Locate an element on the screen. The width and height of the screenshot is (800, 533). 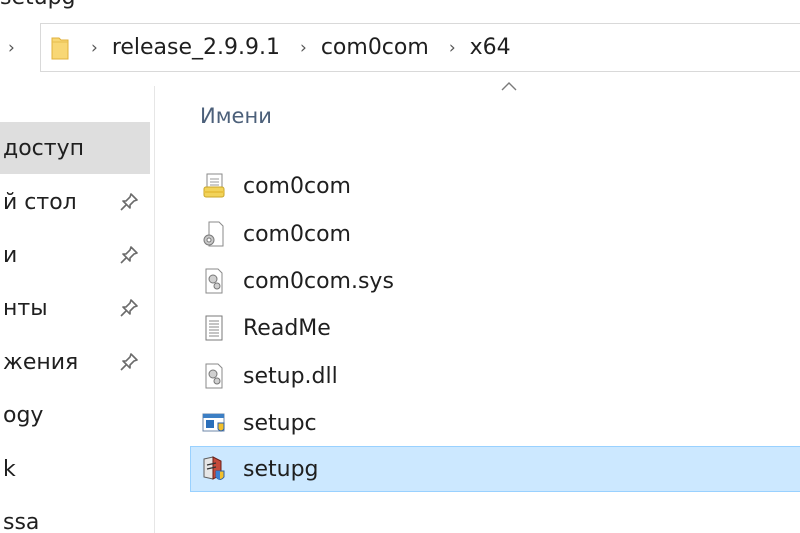
file-list-item: com0com.sys is located at coordinates (495, 281).